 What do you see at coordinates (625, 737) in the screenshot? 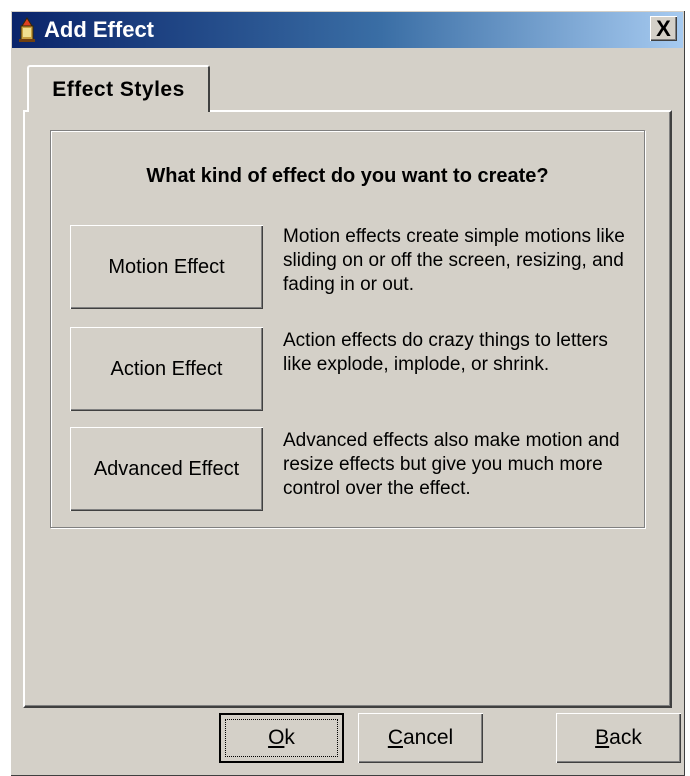
I see `back-label-rest: ack` at bounding box center [625, 737].